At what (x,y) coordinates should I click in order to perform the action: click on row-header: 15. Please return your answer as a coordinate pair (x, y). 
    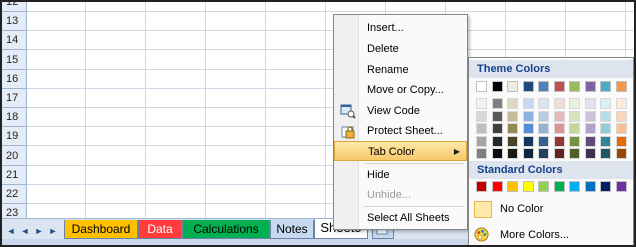
    Looking at the image, I should click on (14, 60).